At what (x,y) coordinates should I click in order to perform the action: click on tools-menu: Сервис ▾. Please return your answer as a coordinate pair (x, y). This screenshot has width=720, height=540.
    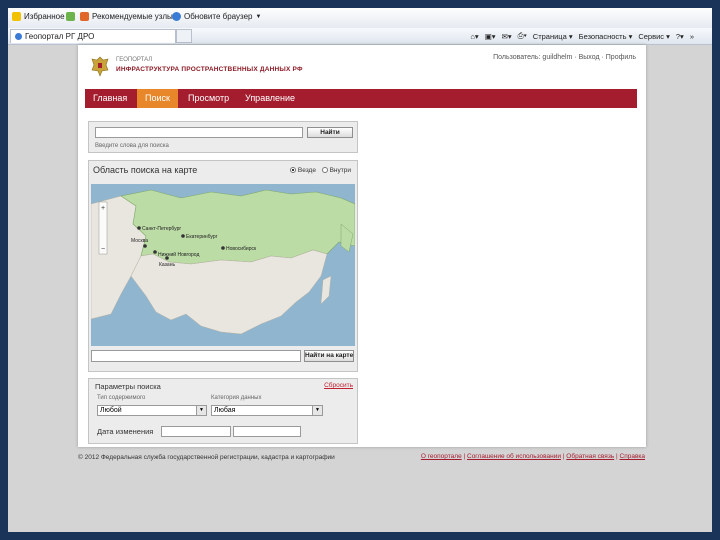
    Looking at the image, I should click on (654, 36).